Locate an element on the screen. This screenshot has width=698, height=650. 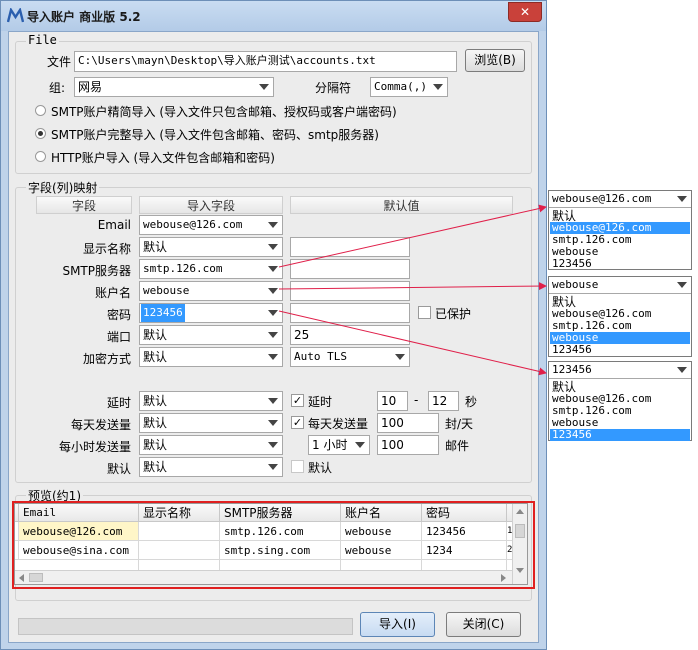
field-label-hourly: 每小时发送量 is located at coordinates (94, 447).